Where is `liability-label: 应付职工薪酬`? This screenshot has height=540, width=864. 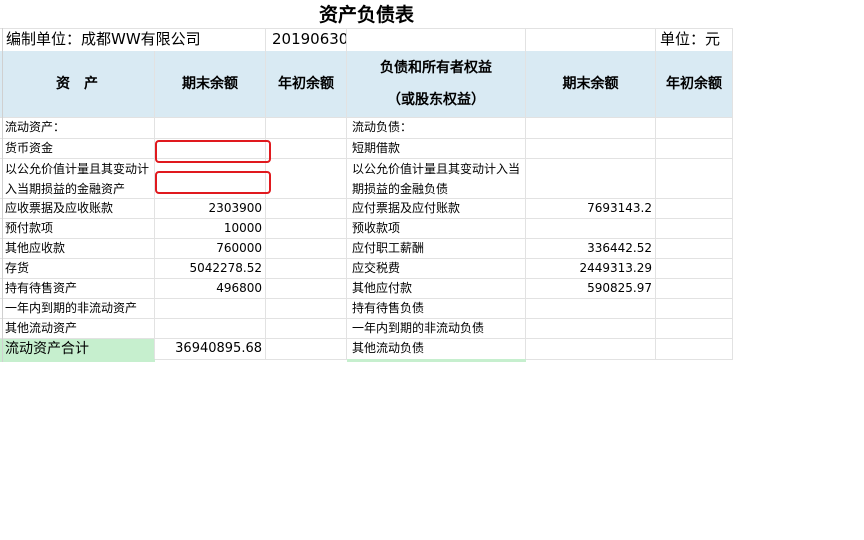
liability-label: 应付职工薪酬 is located at coordinates (436, 248).